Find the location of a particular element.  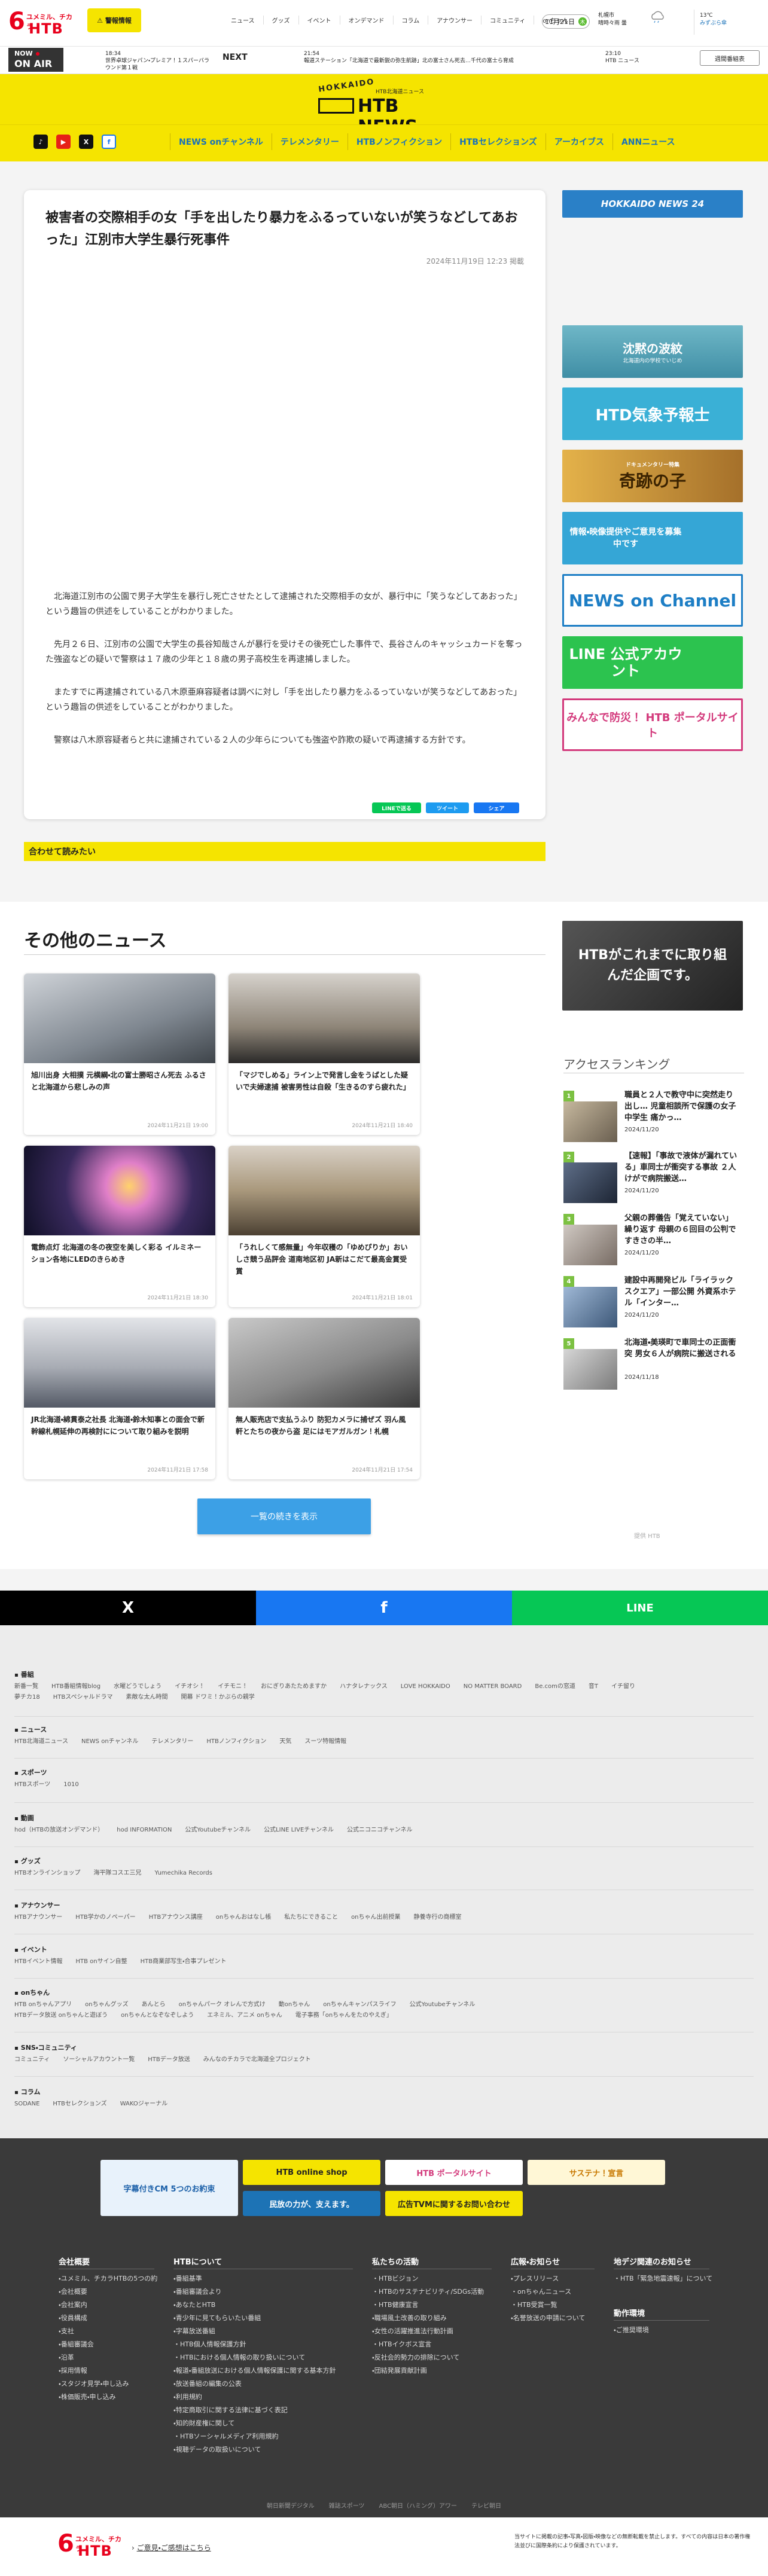

footer-link: 青少年に見てもらいたい番組 is located at coordinates (263, 2318).